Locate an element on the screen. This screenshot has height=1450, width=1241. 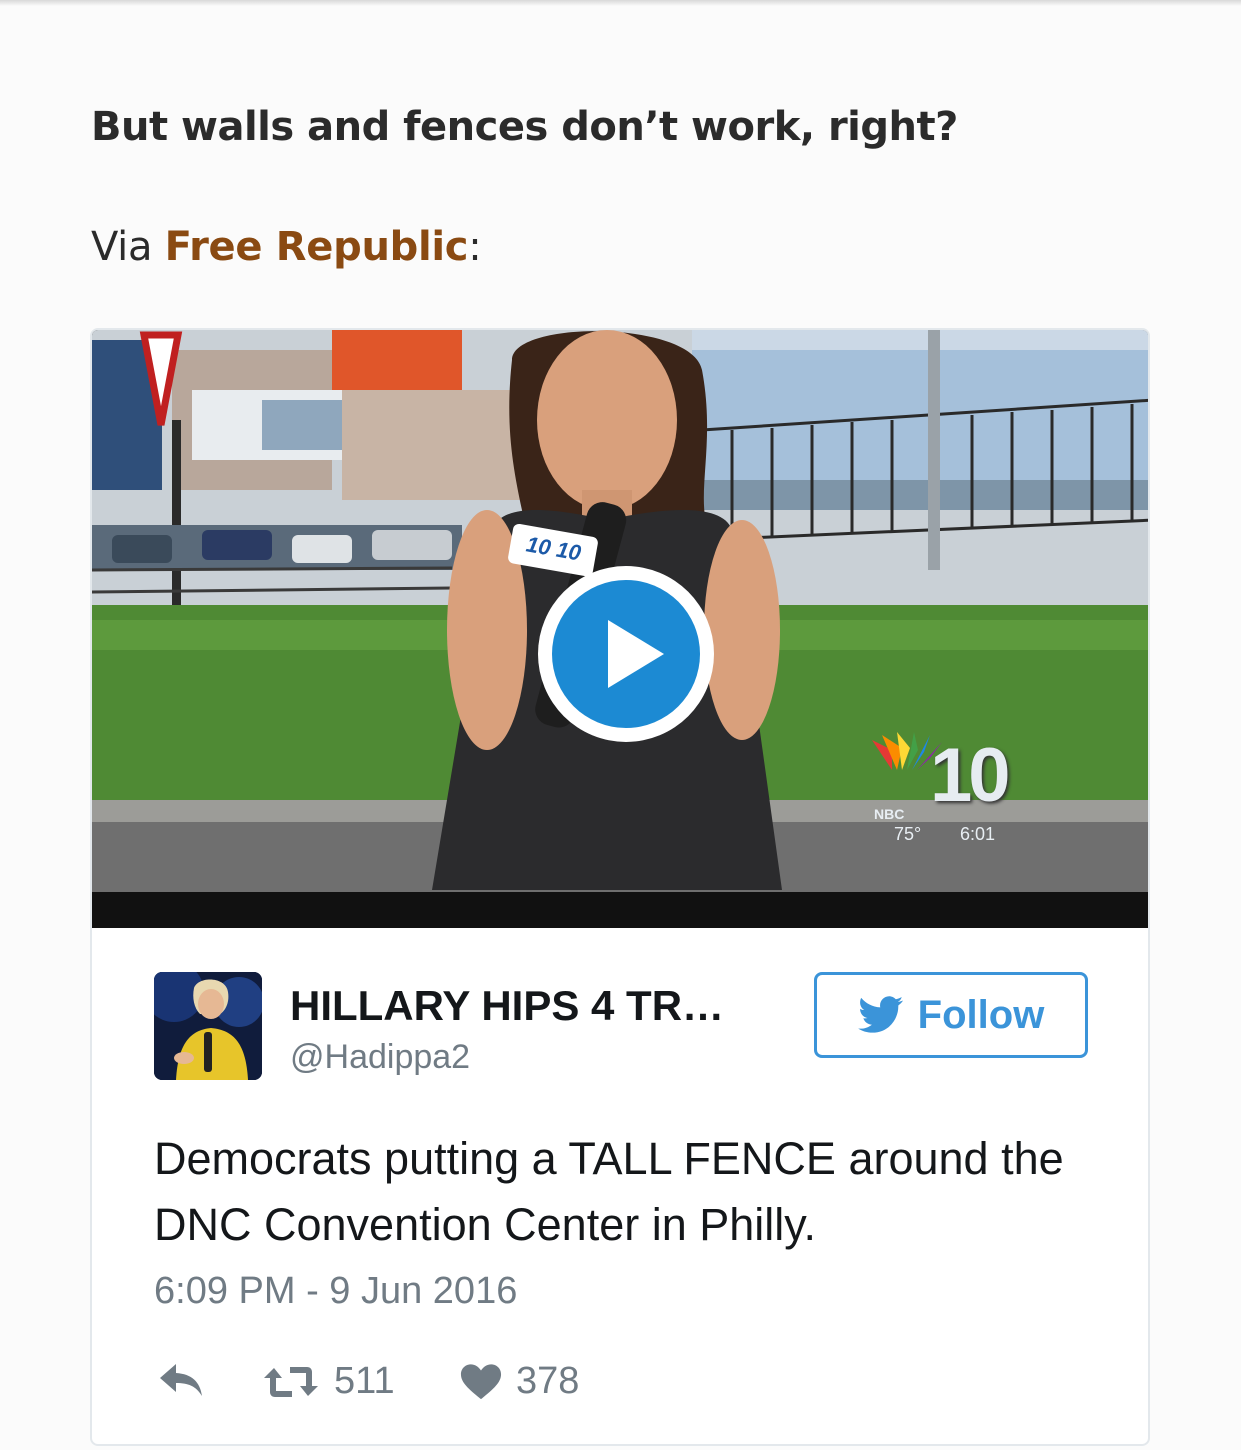
via-line: Via Free Republic: is located at coordinates (286, 247).